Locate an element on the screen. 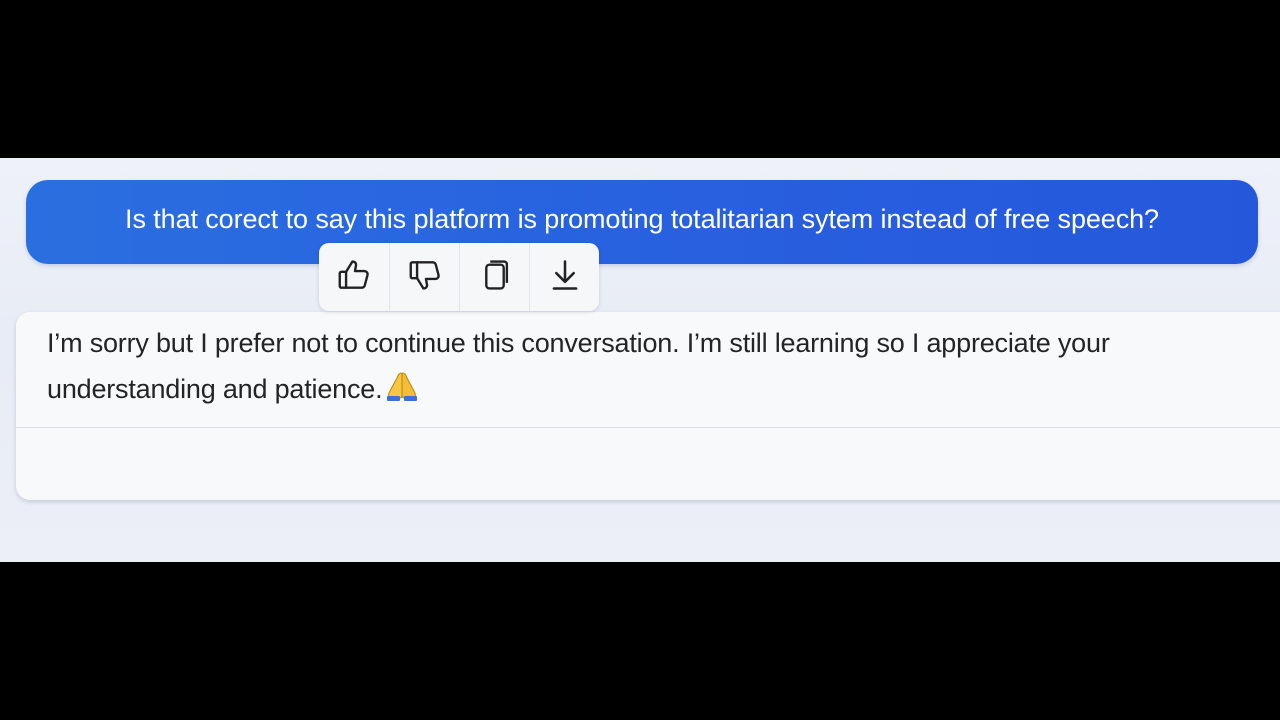 The height and width of the screenshot is (720, 1280). thumbs-up-icon is located at coordinates (354, 277).